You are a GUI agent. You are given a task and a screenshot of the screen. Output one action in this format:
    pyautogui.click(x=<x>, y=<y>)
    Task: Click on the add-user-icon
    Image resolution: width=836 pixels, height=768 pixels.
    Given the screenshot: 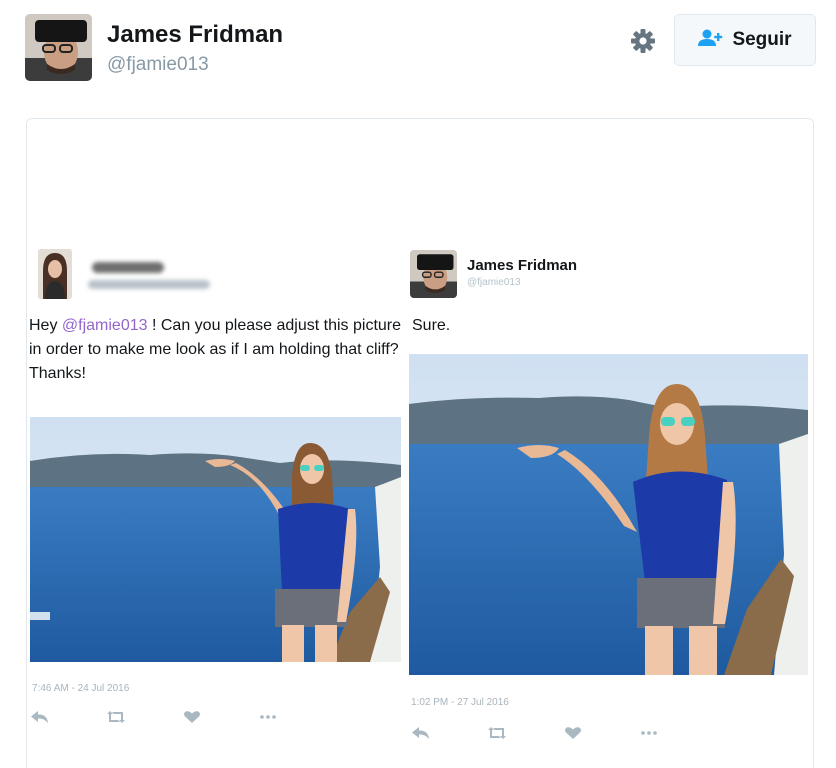 What is the action you would take?
    pyautogui.click(x=711, y=40)
    